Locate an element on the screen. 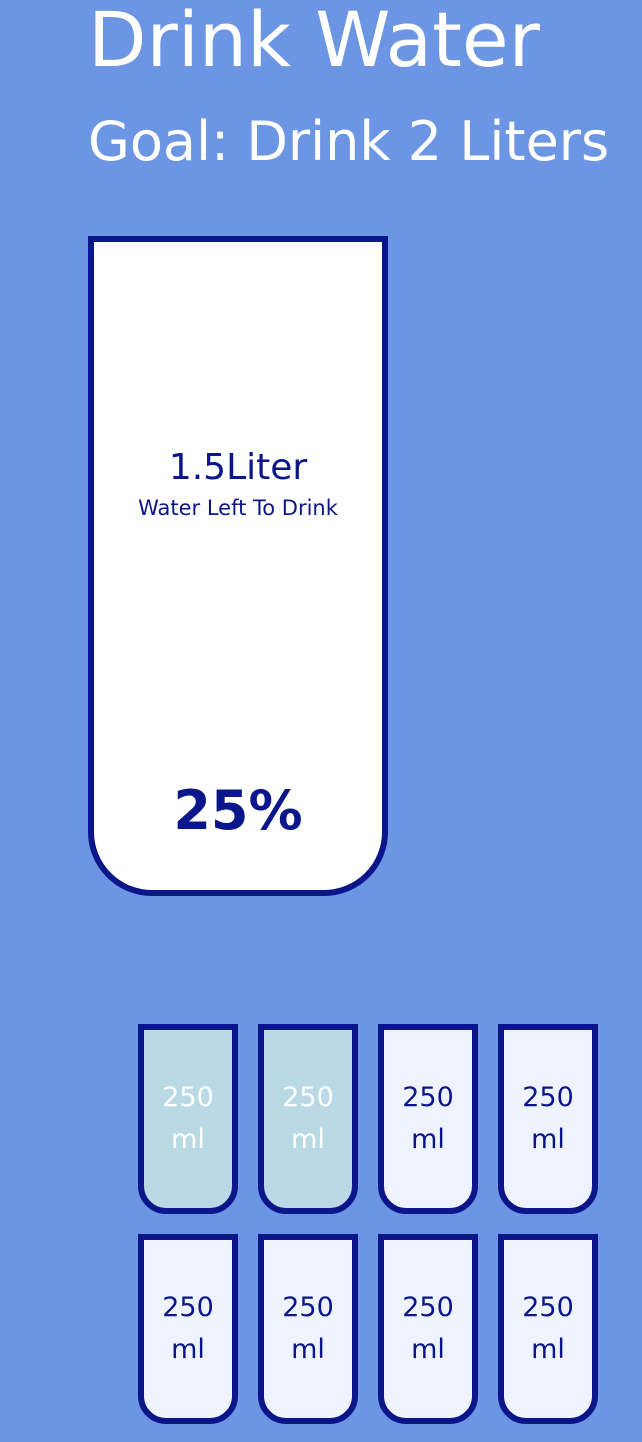 The image size is (642, 1442). small-cup-3: 250 ml is located at coordinates (428, 1119).